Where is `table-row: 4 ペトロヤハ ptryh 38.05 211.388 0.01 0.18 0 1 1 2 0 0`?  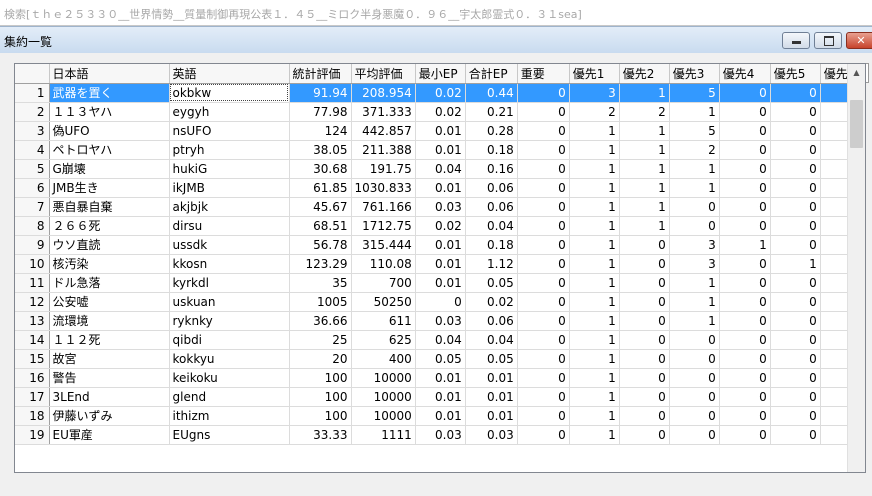
table-row: 4 ペトロヤハ ptryh 38.05 211.388 0.01 0.18 0 1 1 2 0 0 is located at coordinates (438, 150).